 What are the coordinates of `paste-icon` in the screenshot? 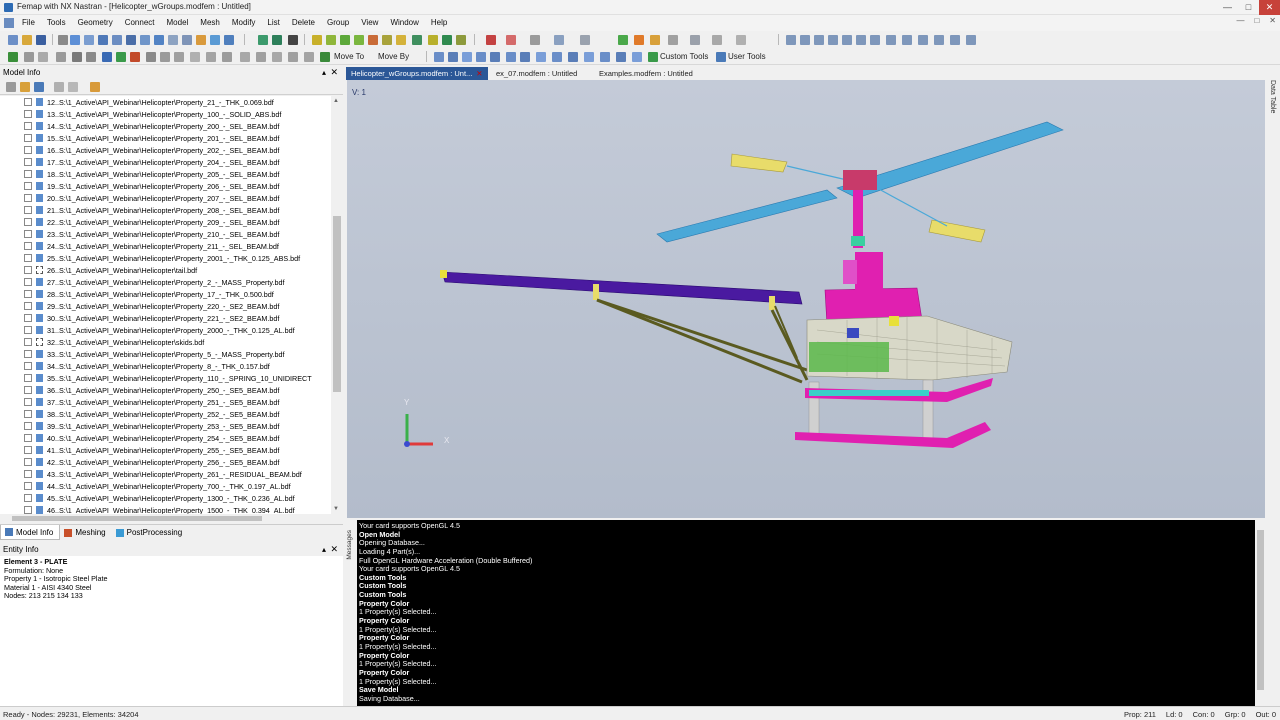 It's located at (43, 57).